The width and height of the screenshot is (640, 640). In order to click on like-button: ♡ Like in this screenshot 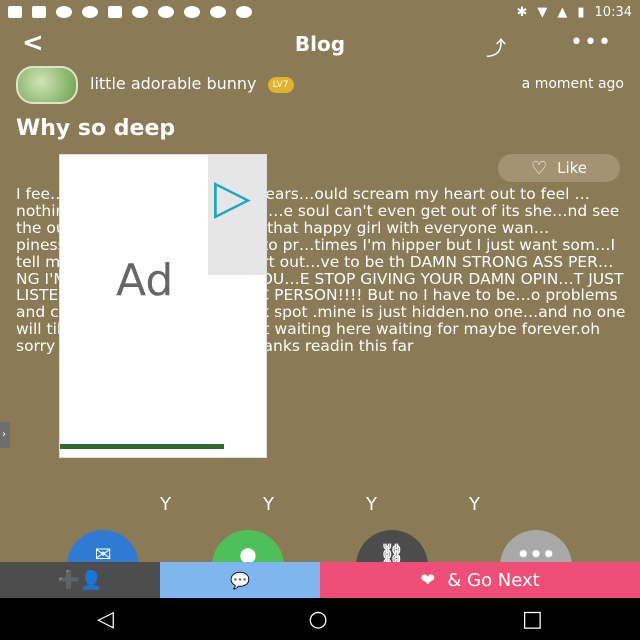, I will do `click(559, 168)`.